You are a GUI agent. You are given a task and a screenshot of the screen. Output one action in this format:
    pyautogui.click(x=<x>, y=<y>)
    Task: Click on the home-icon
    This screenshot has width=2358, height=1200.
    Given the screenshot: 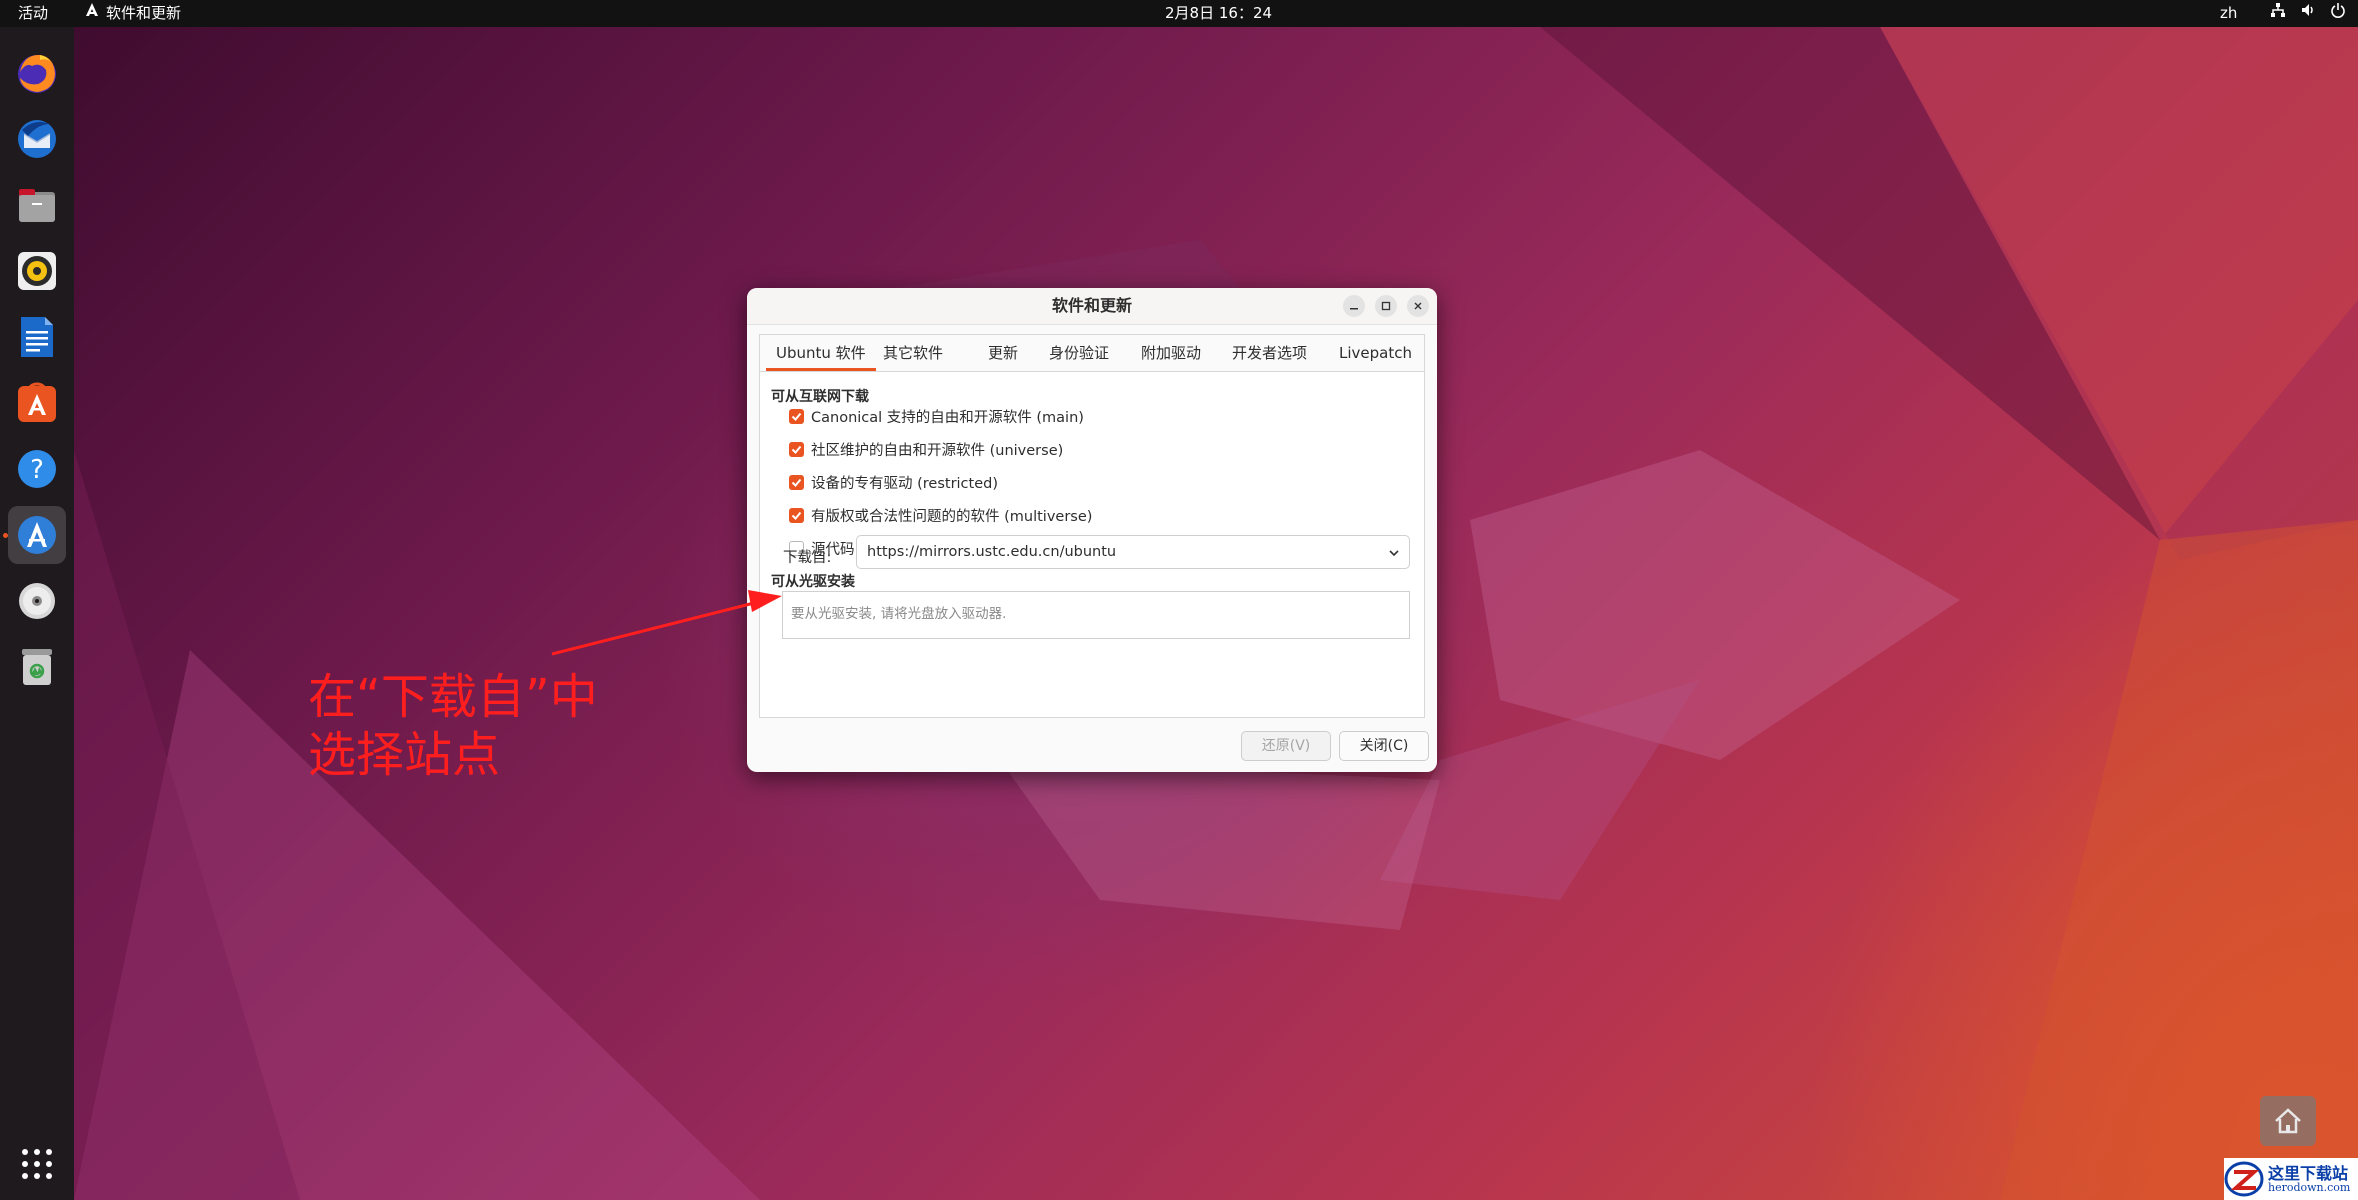 What is the action you would take?
    pyautogui.click(x=2288, y=1121)
    